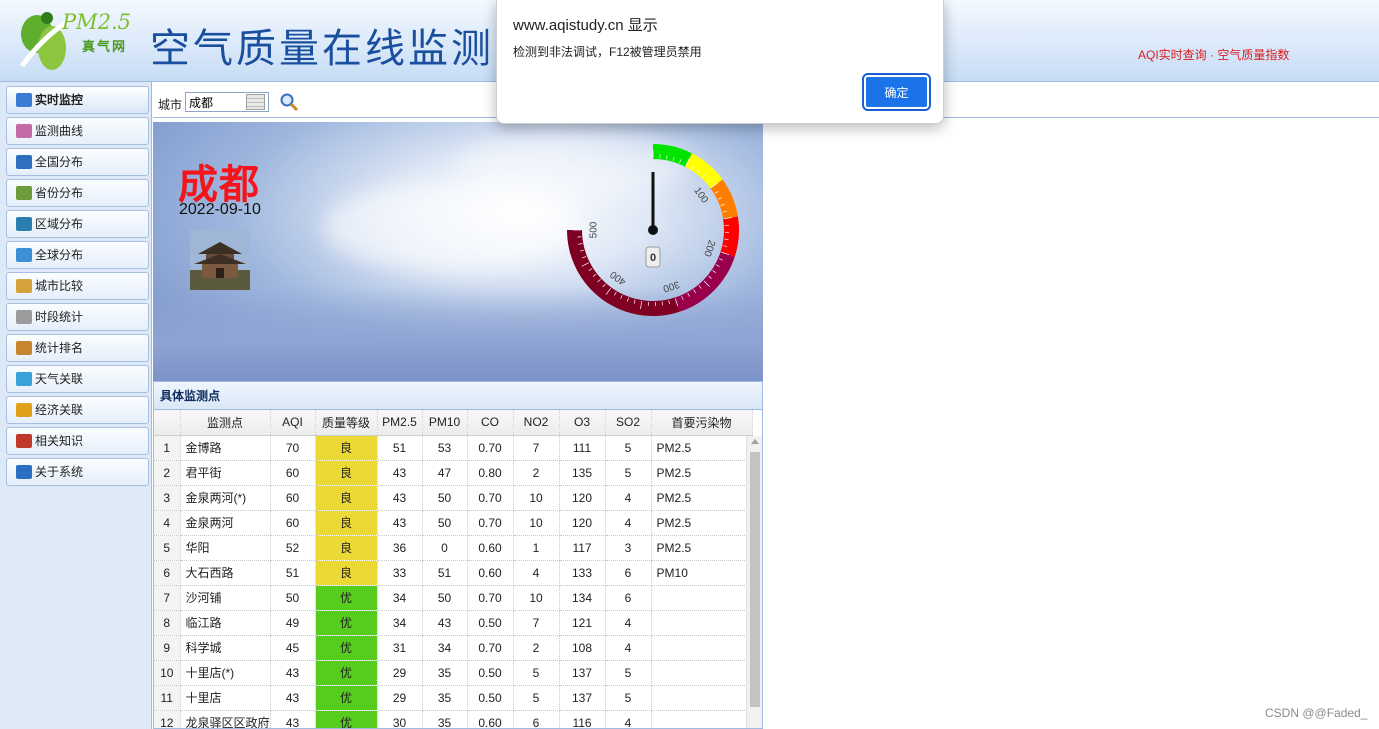  Describe the element at coordinates (445, 673) in the screenshot. I see `cell-pm10: 35` at that location.